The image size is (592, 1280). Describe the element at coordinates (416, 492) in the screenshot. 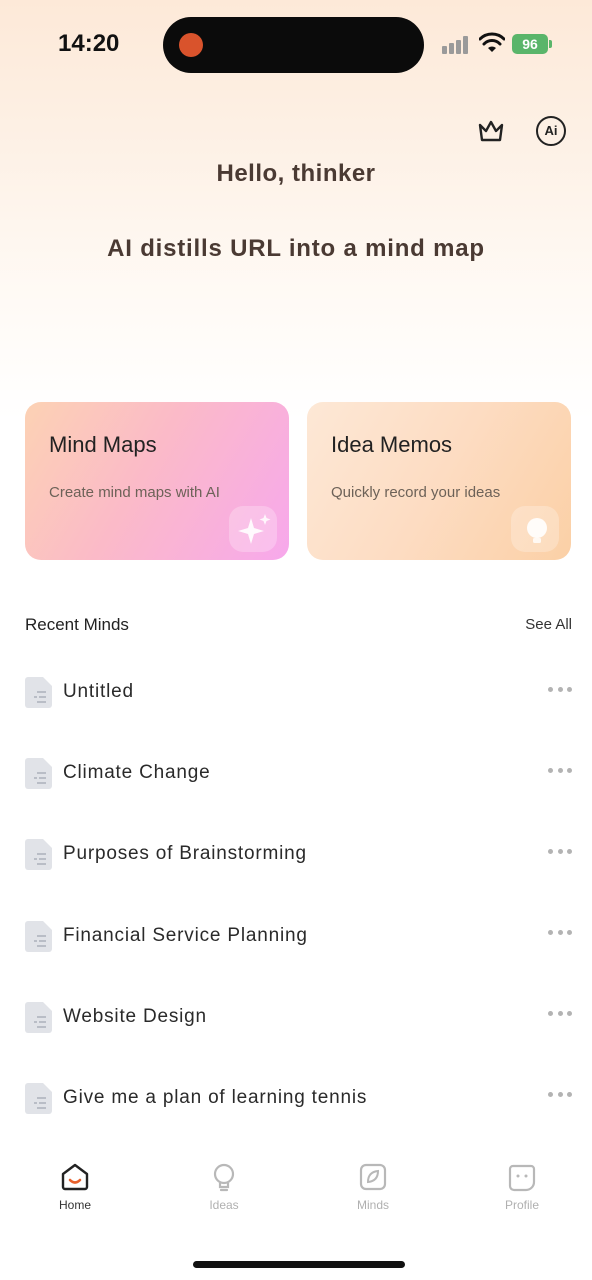

I see `card-subtitle: Quickly record your ideas` at that location.